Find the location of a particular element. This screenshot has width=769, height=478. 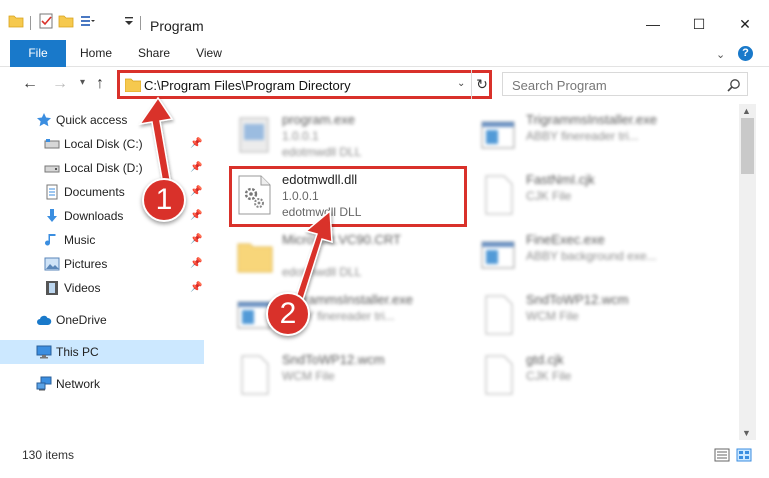

large-icons-view-icon is located at coordinates (744, 455).